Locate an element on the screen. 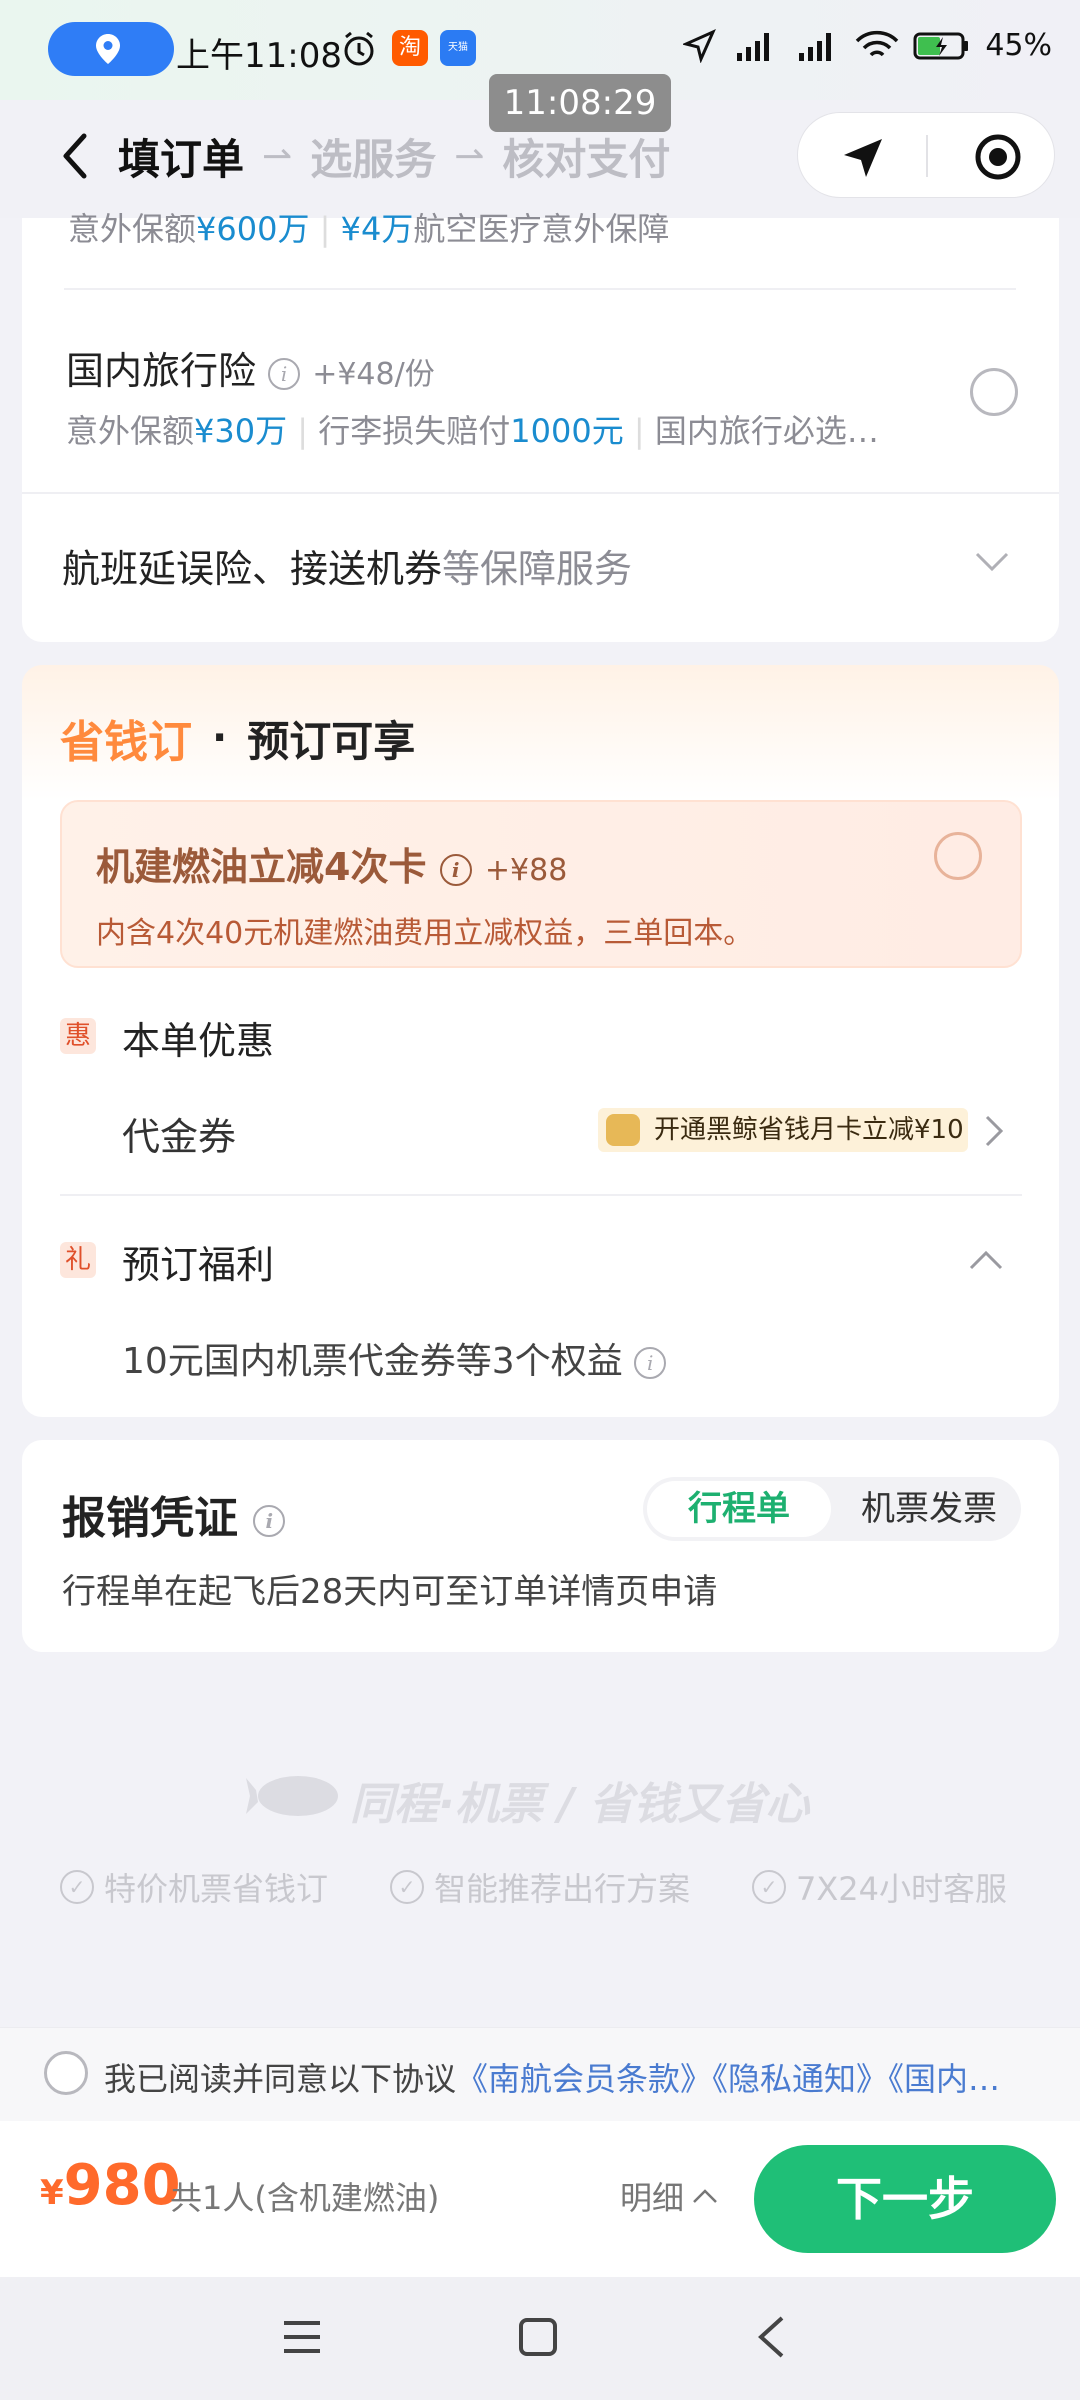 Image resolution: width=1080 pixels, height=2400 pixels. feature-3: ✓ 7X24小时客服 is located at coordinates (879, 1887).